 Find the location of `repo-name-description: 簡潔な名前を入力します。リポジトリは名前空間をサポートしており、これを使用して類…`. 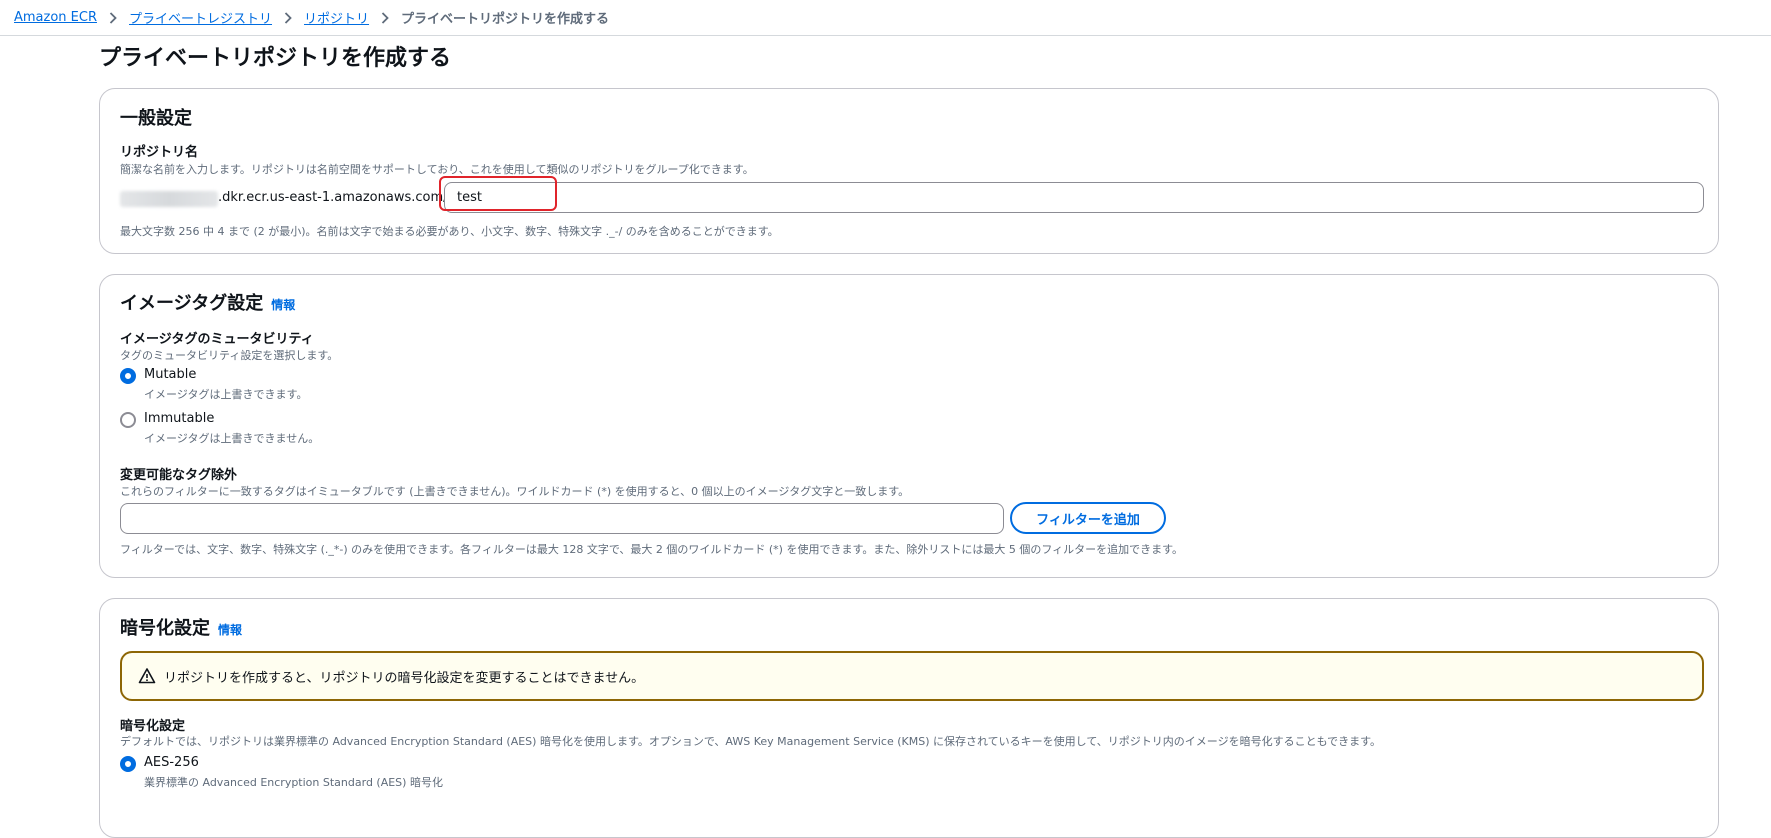

repo-name-description: 簡潔な名前を入力します。リポジトリは名前空間をサポートしており、これを使用して類… is located at coordinates (437, 169).